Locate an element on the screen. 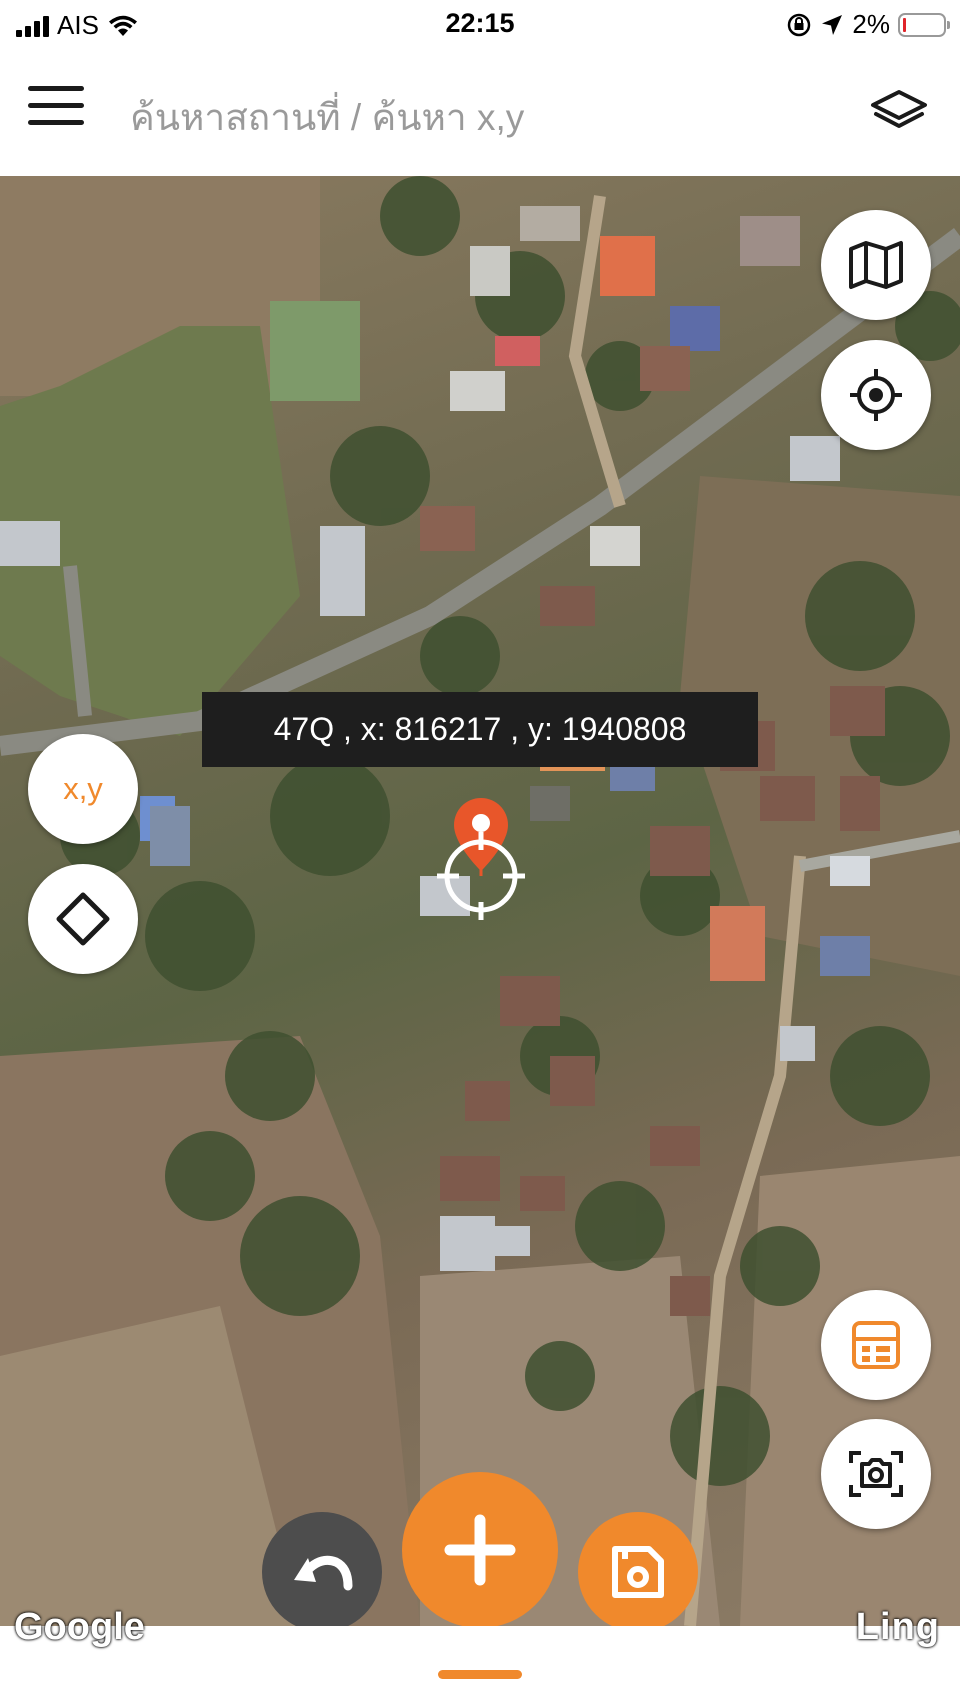 The image size is (960, 1707). coordinate-label: 47Q , x: 816217 , y: 1940808 is located at coordinates (480, 729).